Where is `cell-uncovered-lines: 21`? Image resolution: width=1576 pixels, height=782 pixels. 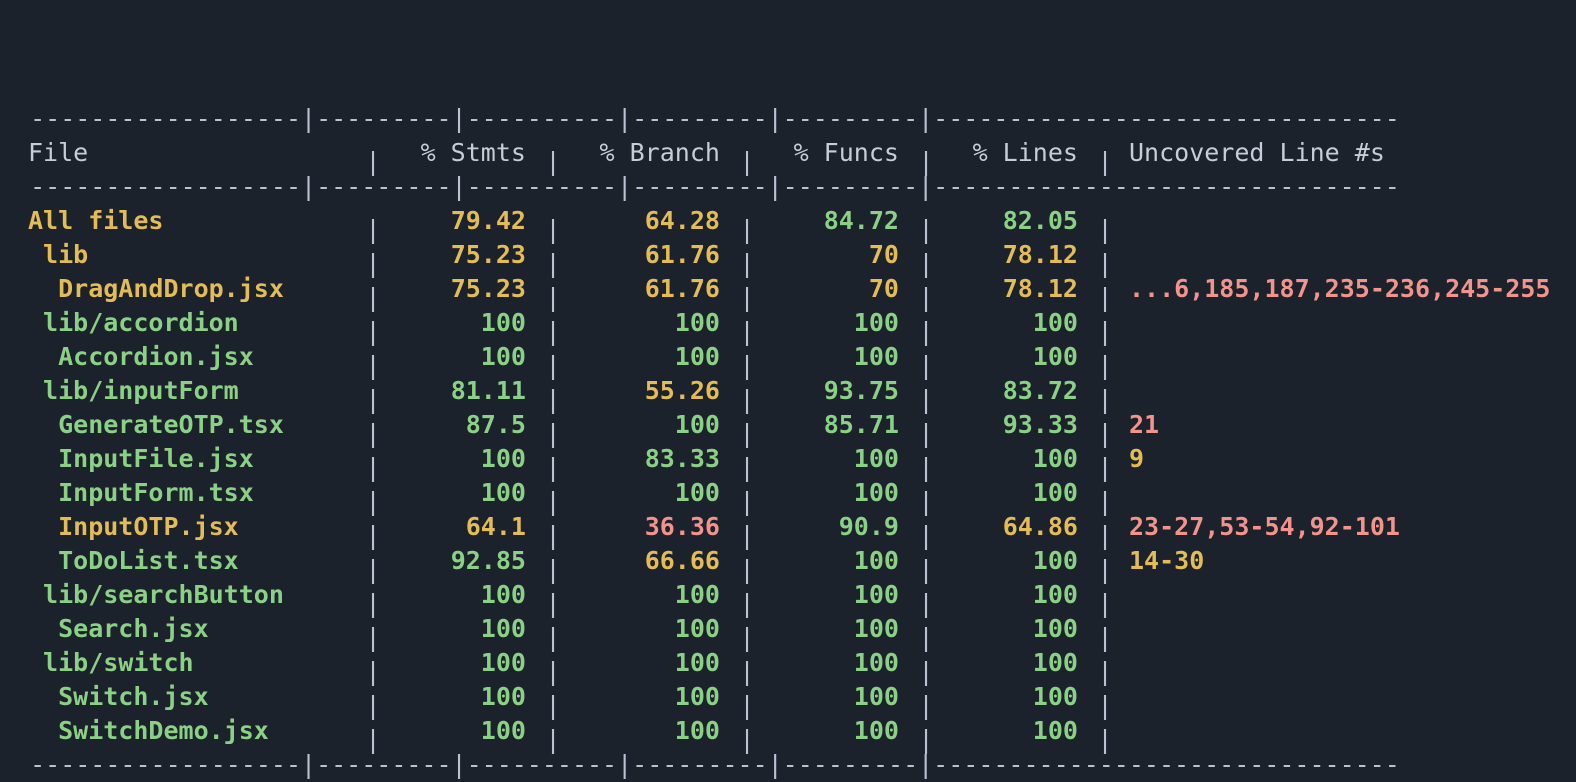 cell-uncovered-lines: 21 is located at coordinates (1144, 424).